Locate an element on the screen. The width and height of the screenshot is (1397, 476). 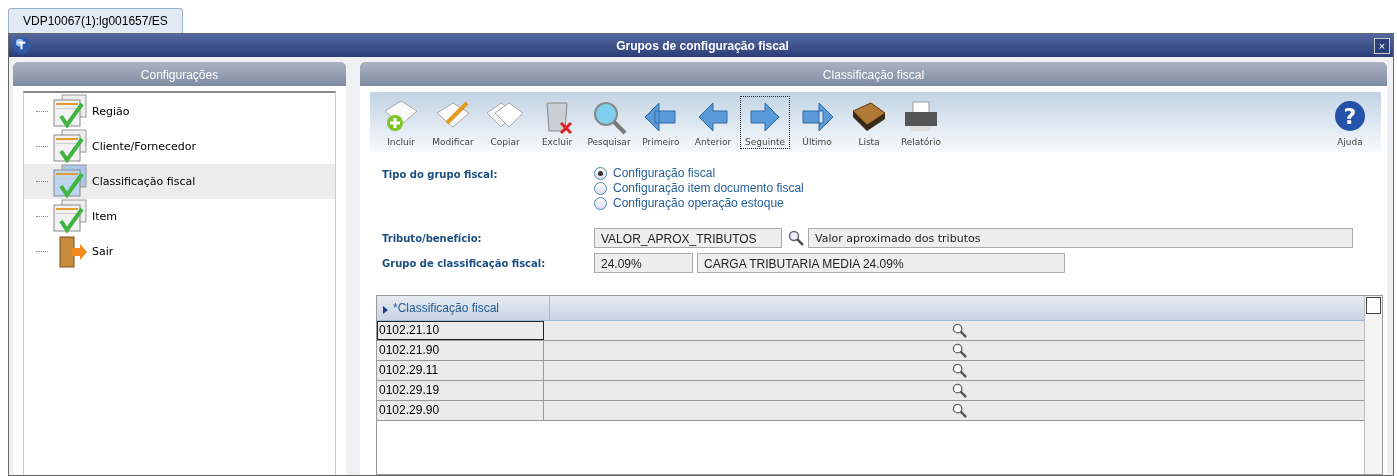
table-cell: 0102.29.90 is located at coordinates (460, 410).